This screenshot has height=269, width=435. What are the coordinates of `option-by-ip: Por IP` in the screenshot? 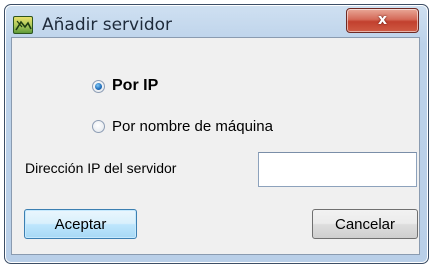 It's located at (125, 86).